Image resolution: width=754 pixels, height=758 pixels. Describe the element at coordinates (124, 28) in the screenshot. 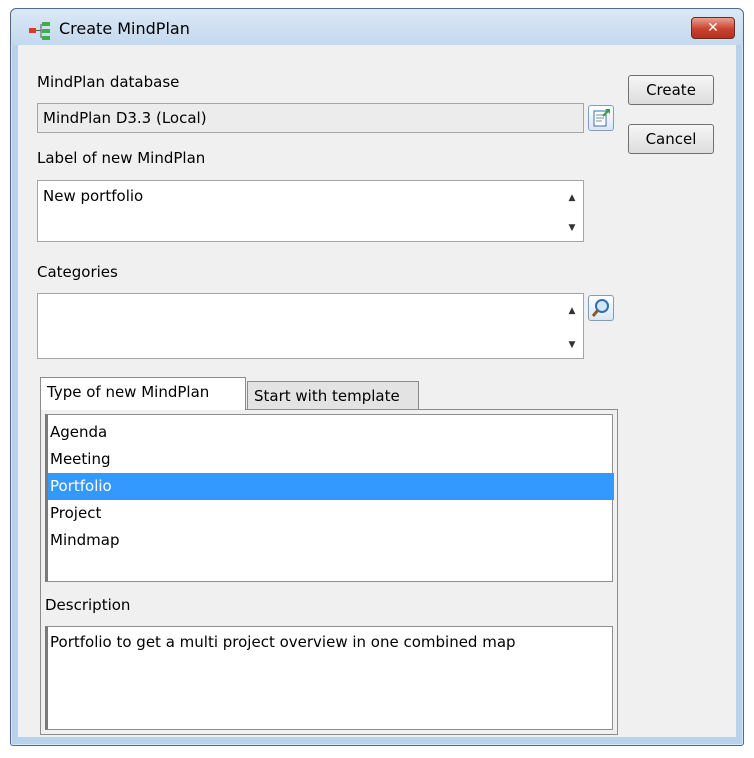

I see `window-title: Create MindPlan` at that location.